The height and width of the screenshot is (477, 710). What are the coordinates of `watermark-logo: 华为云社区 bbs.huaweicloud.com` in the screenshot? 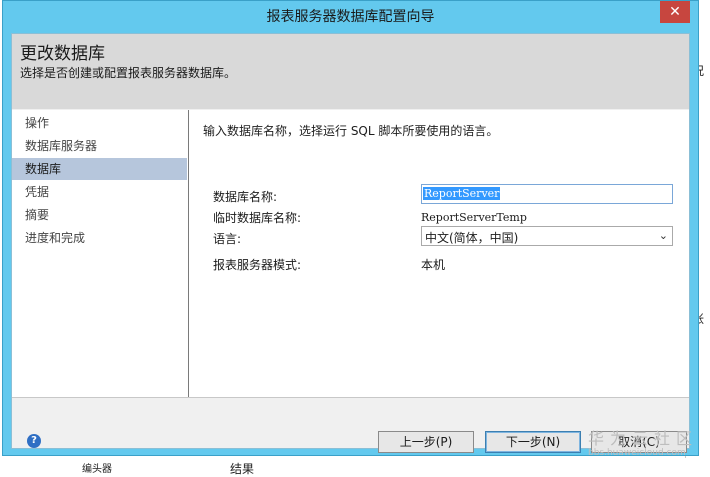 It's located at (643, 444).